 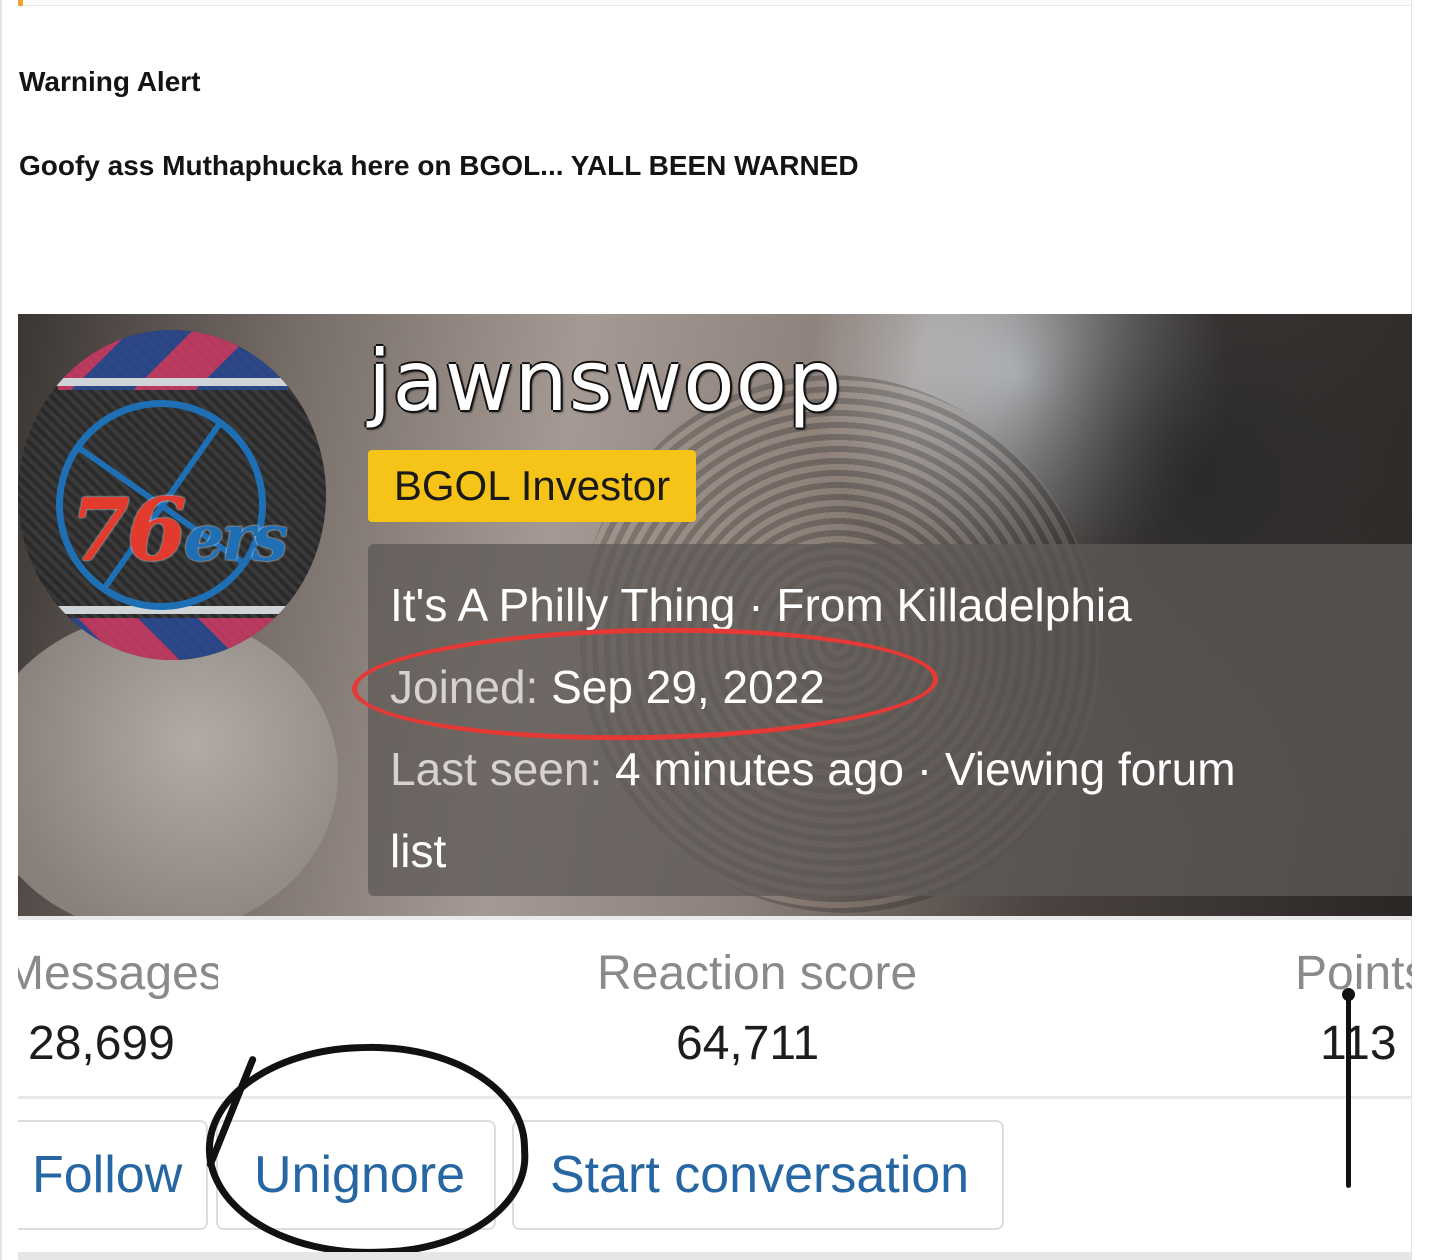 I want to click on last-seen-value: 4 minutes ago, so click(x=760, y=769).